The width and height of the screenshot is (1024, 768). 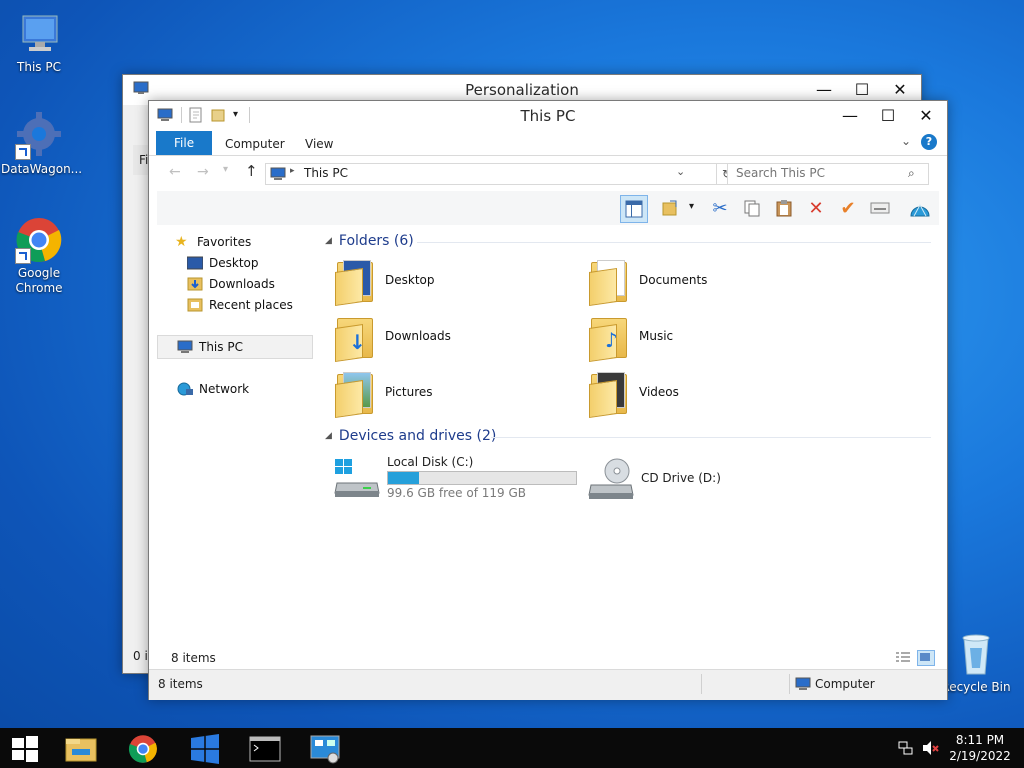 I want to click on delete-button: ✕, so click(x=816, y=208).